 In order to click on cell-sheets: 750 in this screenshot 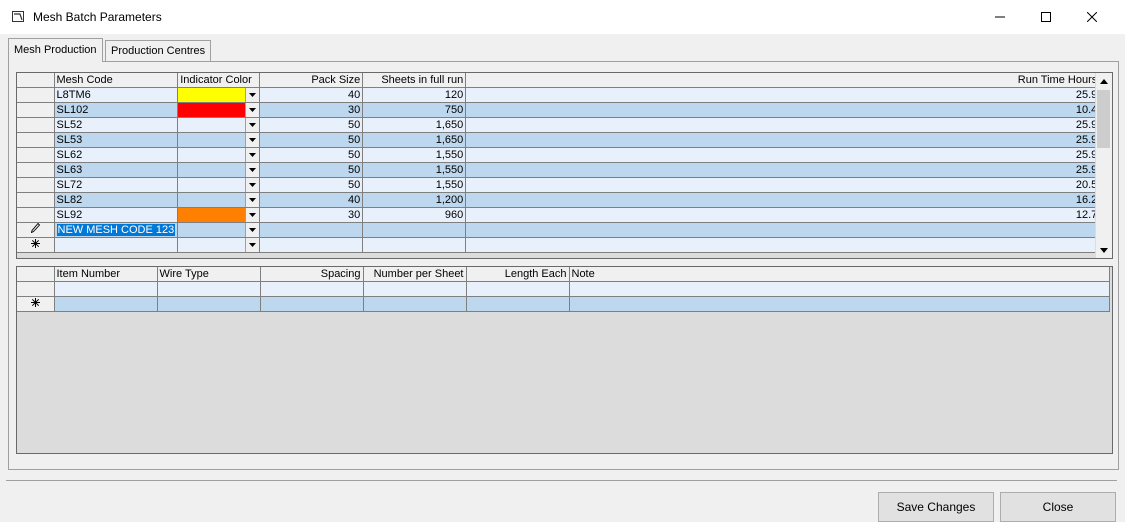, I will do `click(414, 110)`.